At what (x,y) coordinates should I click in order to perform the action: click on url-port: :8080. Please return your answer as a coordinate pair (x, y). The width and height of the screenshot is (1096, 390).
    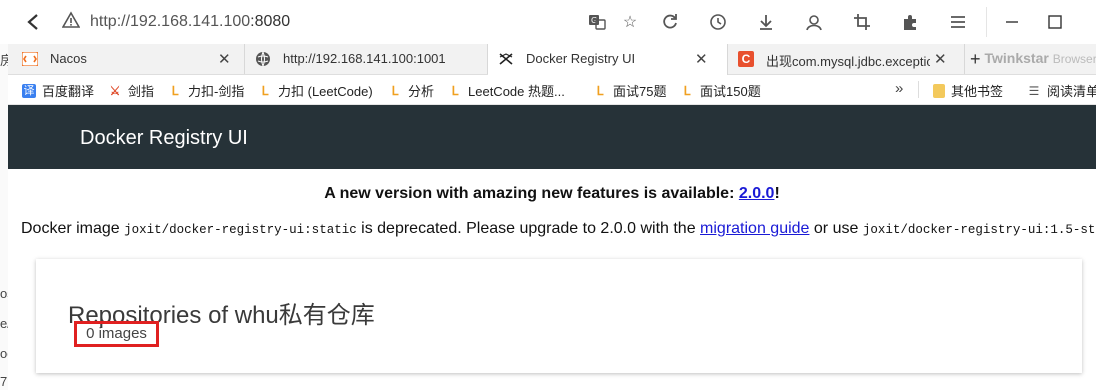
    Looking at the image, I should click on (270, 21).